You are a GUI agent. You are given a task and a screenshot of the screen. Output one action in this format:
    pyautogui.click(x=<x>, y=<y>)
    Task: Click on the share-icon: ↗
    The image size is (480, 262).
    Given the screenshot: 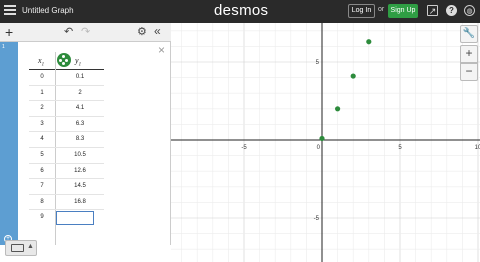 What is the action you would take?
    pyautogui.click(x=432, y=10)
    